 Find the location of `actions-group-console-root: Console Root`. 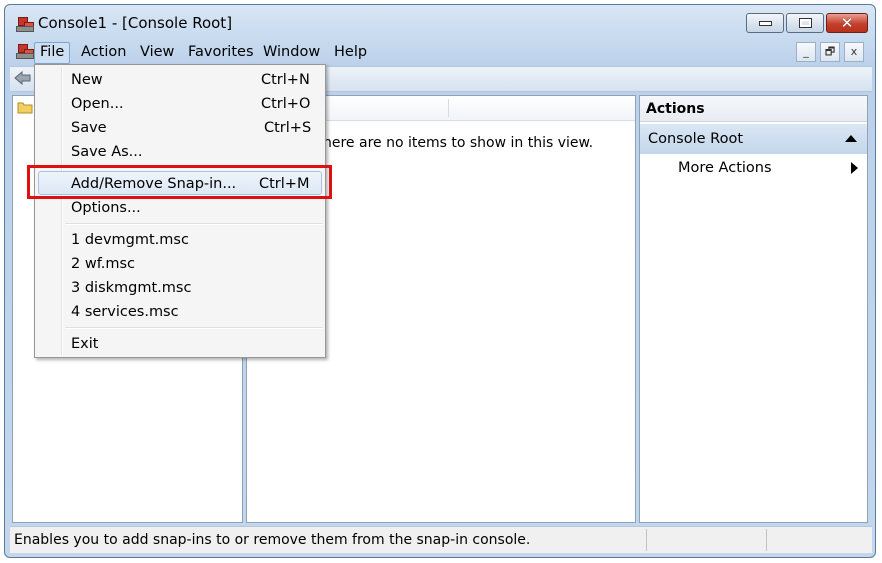

actions-group-console-root: Console Root is located at coordinates (753, 139).